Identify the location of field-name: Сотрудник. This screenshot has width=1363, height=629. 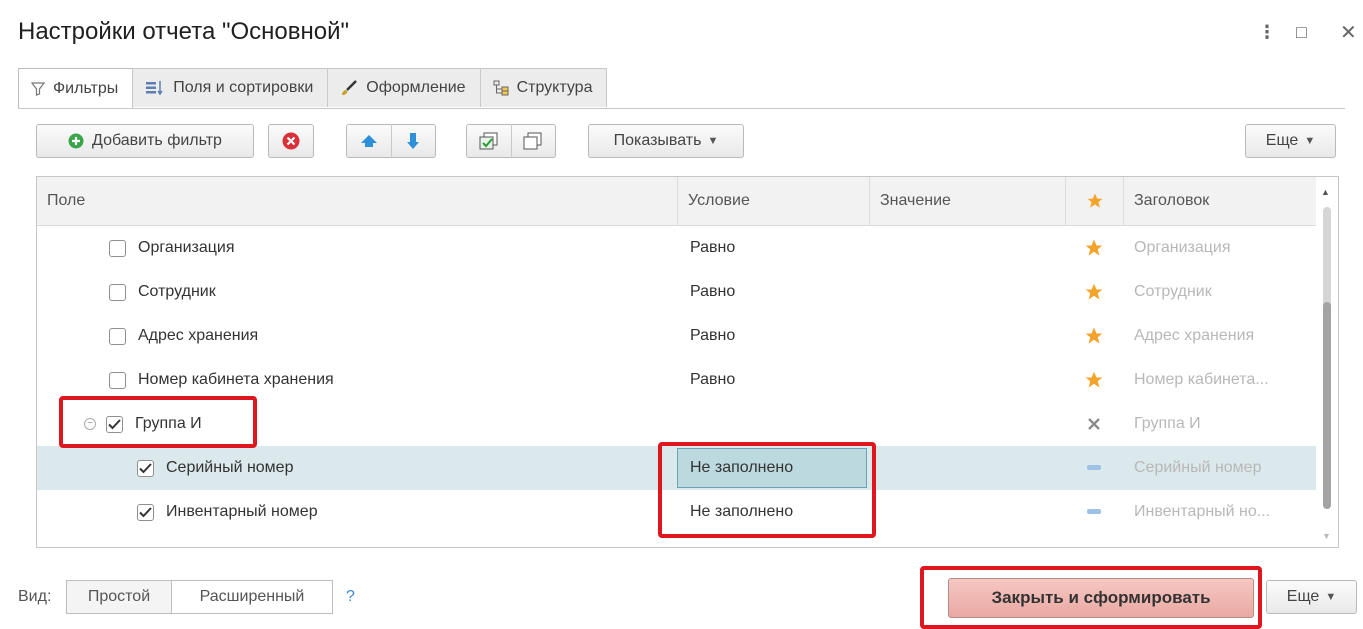
(177, 291).